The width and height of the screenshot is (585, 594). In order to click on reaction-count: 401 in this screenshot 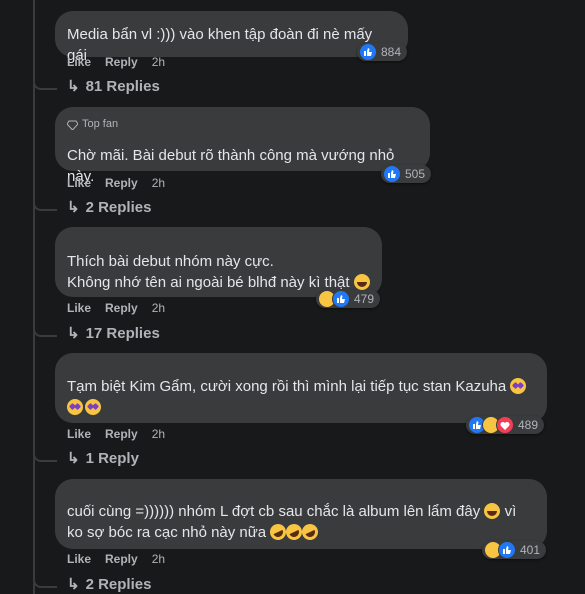, I will do `click(530, 550)`.